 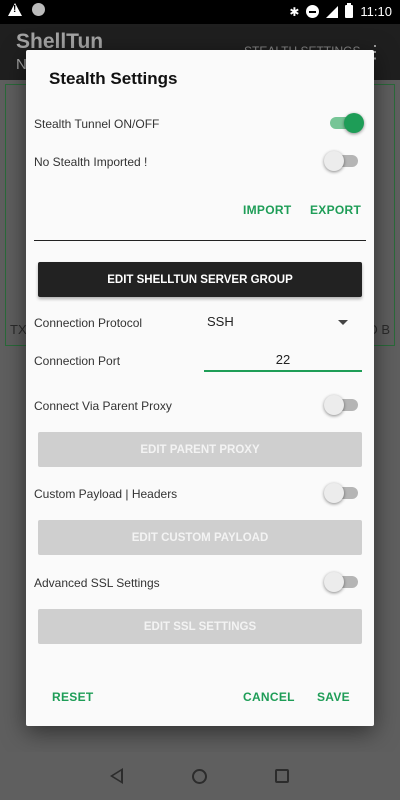 What do you see at coordinates (332, 11) in the screenshot?
I see `signal-icon` at bounding box center [332, 11].